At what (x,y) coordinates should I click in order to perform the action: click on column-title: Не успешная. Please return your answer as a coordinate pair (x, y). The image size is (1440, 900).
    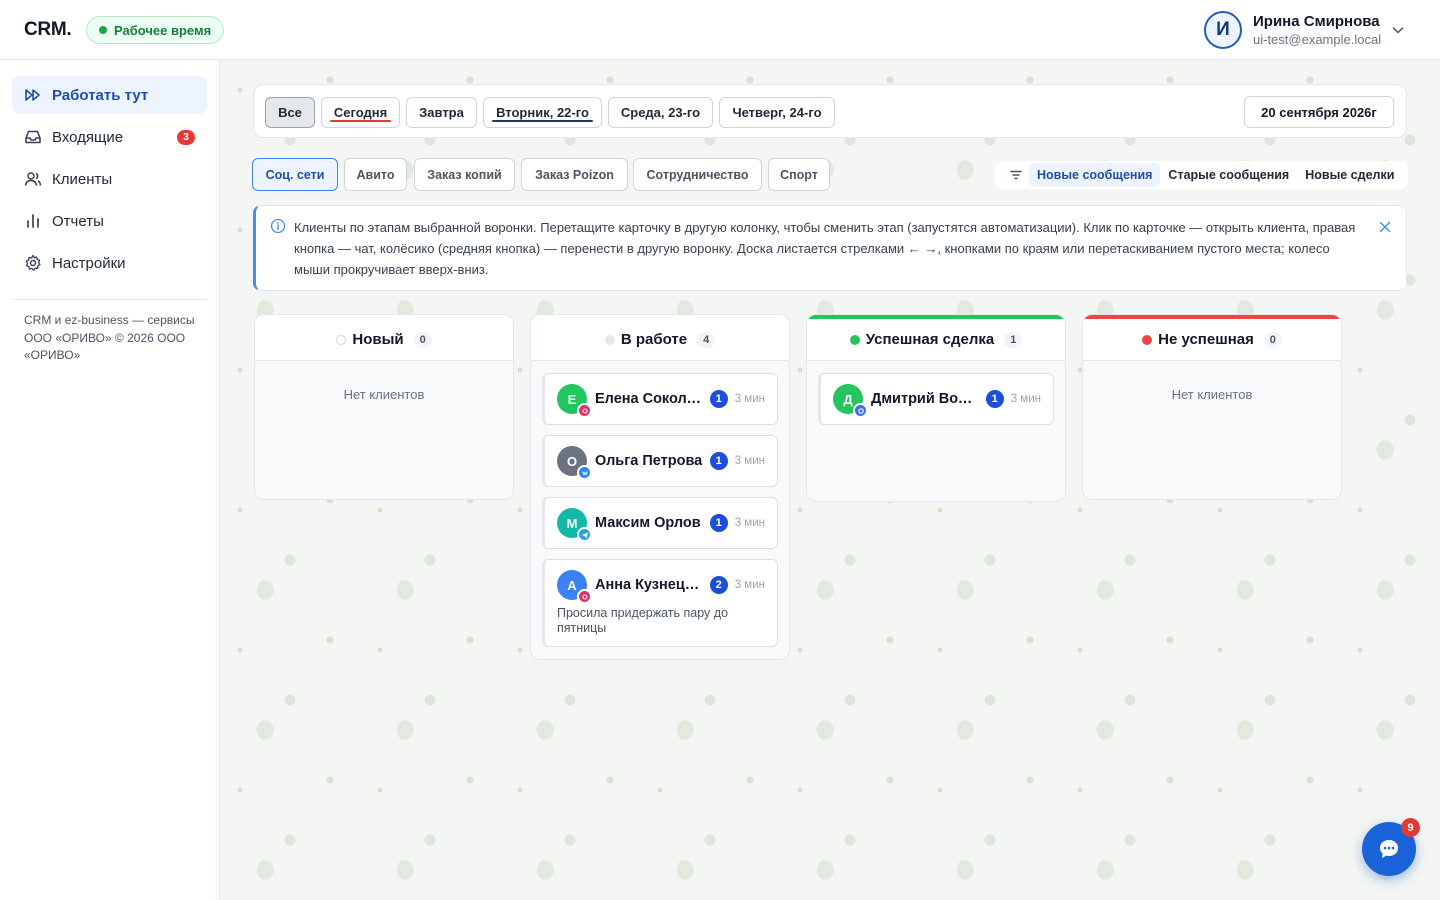
    Looking at the image, I should click on (1206, 339).